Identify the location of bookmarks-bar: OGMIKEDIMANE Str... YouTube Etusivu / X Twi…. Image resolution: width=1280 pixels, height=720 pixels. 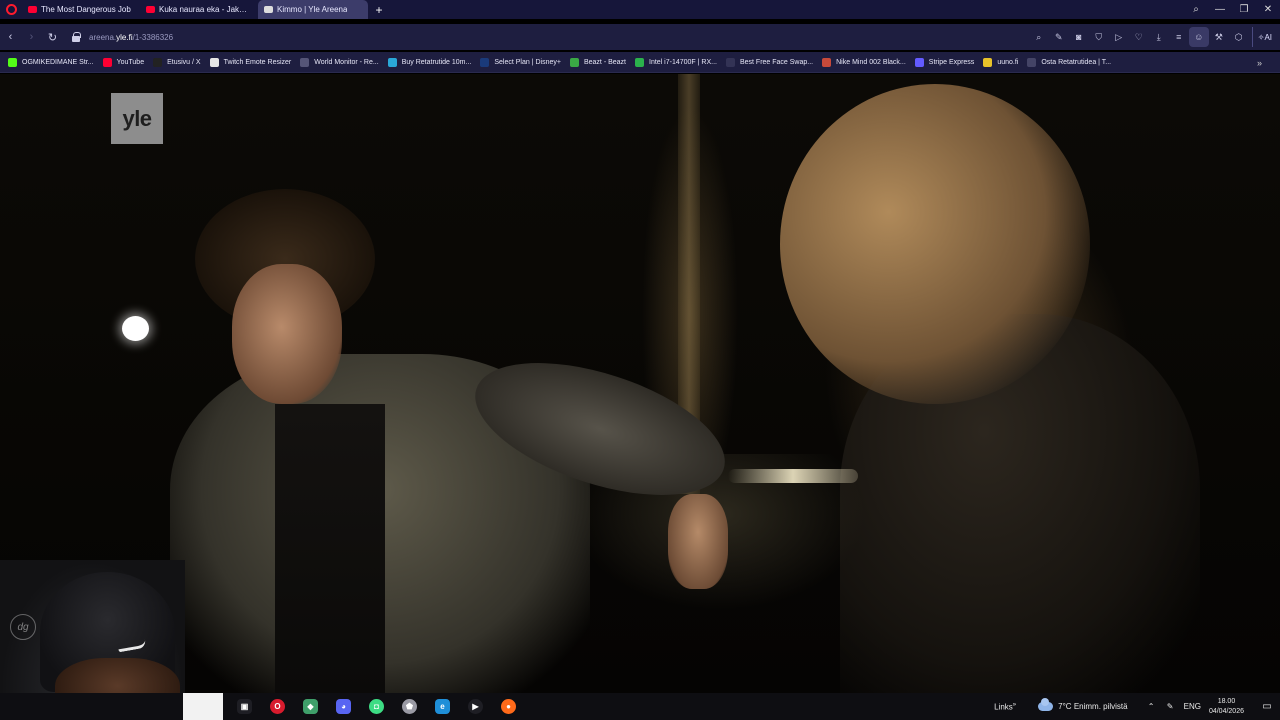
(640, 62).